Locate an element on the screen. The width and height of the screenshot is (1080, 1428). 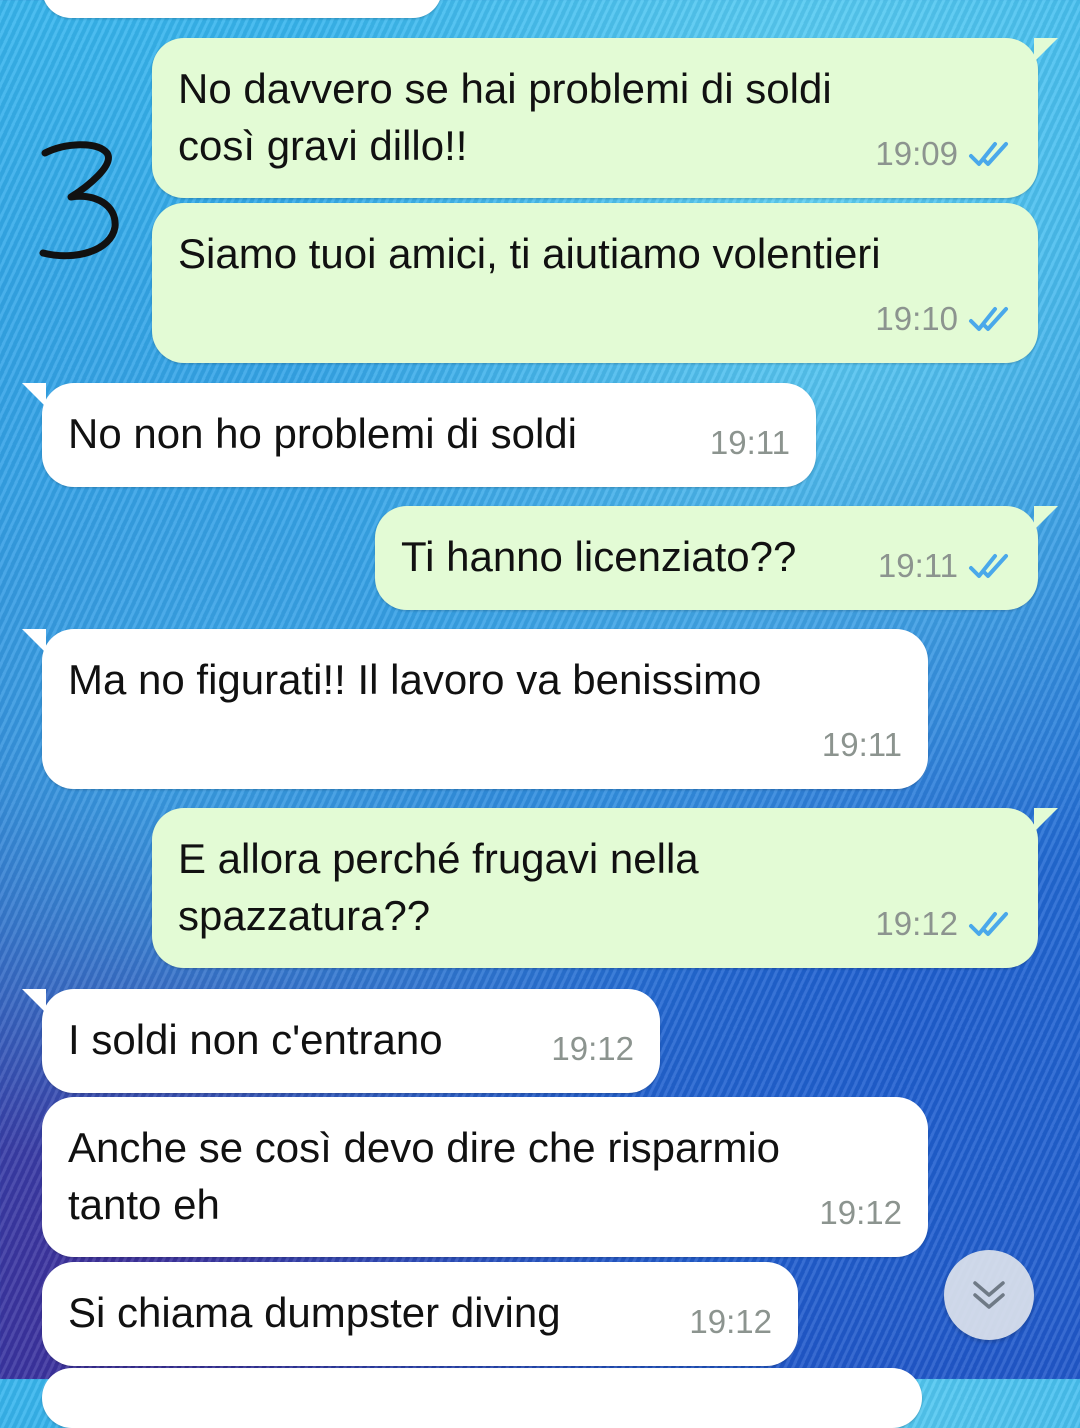
handwritten-number-annotation is located at coordinates (79, 200).